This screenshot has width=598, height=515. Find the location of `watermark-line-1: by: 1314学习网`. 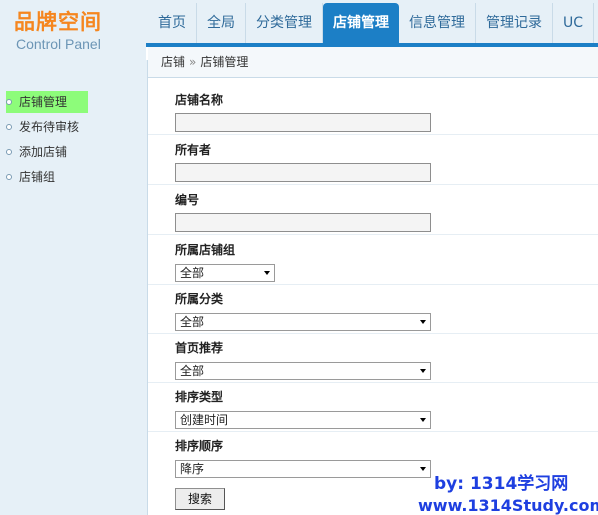

watermark-line-1: by: 1314学习网 is located at coordinates (501, 484).